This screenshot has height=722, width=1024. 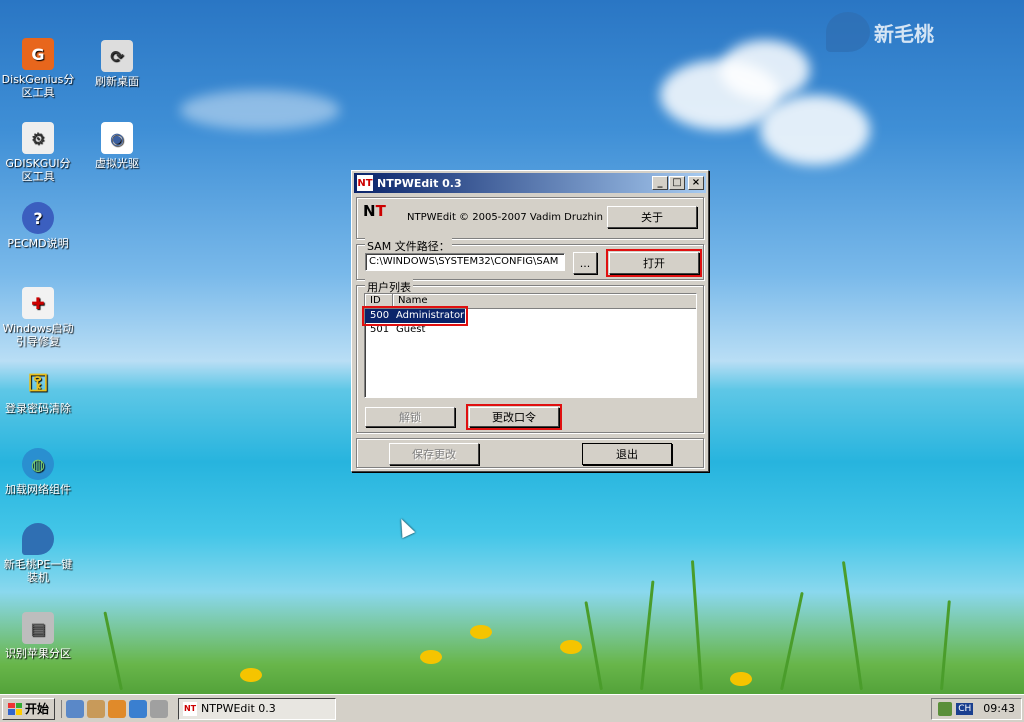 I want to click on desktop-icon-one-key-install: 新毛桃PE一键装机, so click(x=38, y=553).